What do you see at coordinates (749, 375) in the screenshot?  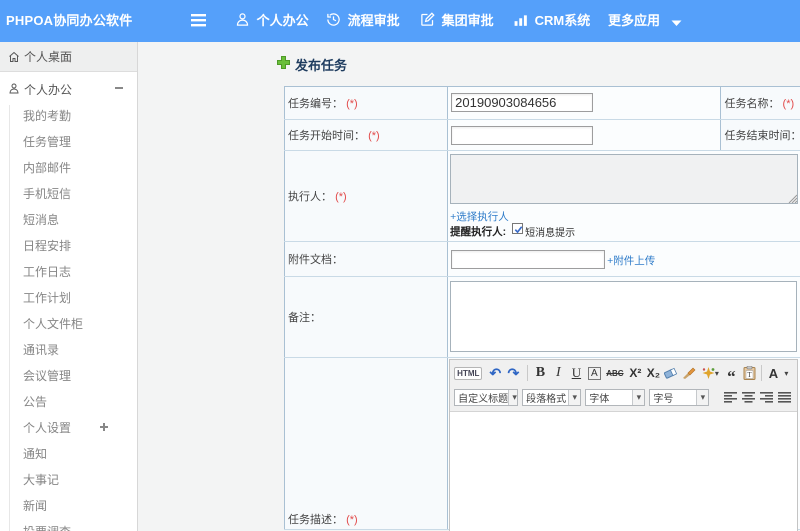 I see `svg-text: T` at bounding box center [749, 375].